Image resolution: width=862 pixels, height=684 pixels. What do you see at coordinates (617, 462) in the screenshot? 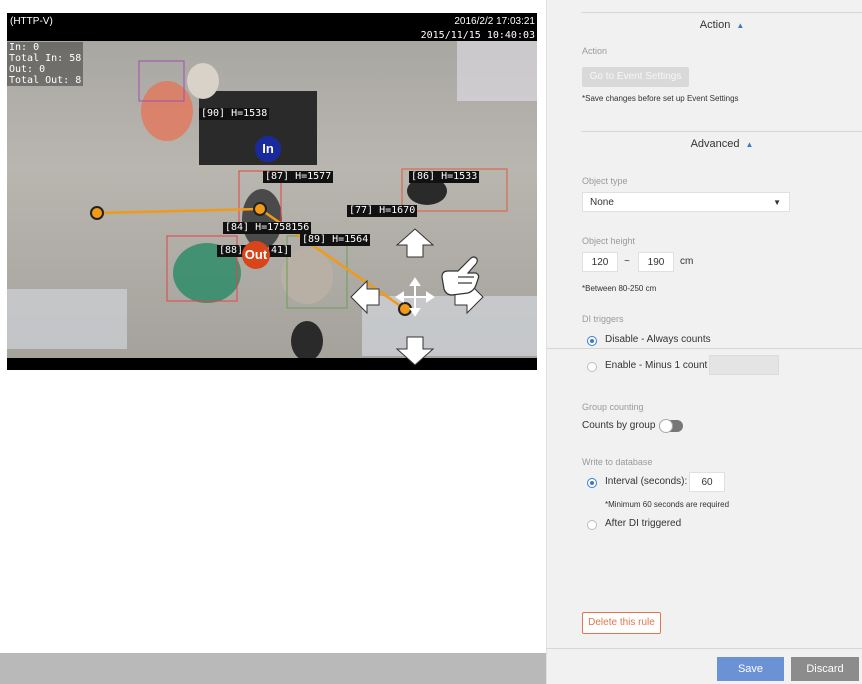
I see `write-db-label: Write to database` at bounding box center [617, 462].